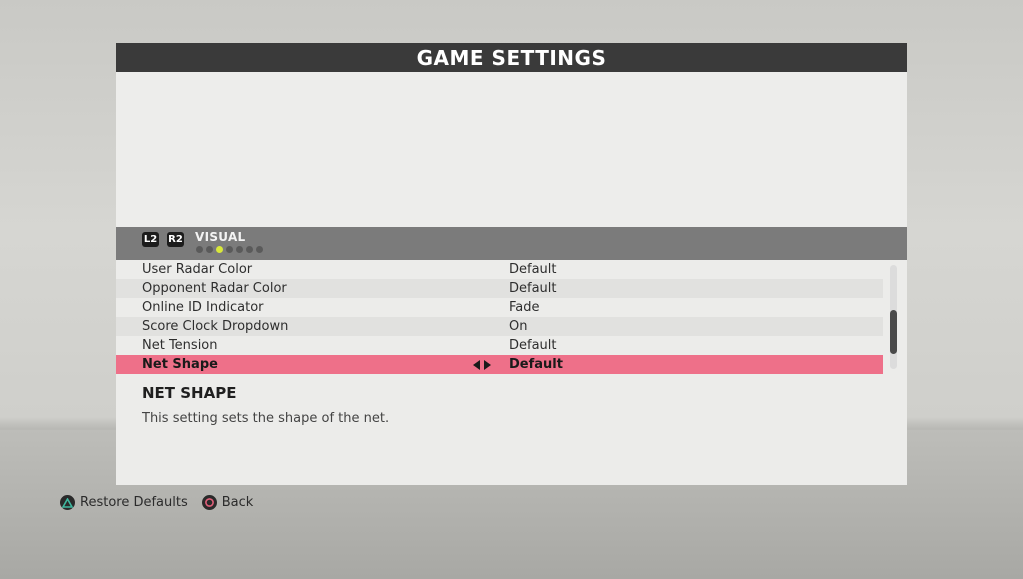 Image resolution: width=1023 pixels, height=579 pixels. What do you see at coordinates (219, 249) in the screenshot?
I see `page-dot-active` at bounding box center [219, 249].